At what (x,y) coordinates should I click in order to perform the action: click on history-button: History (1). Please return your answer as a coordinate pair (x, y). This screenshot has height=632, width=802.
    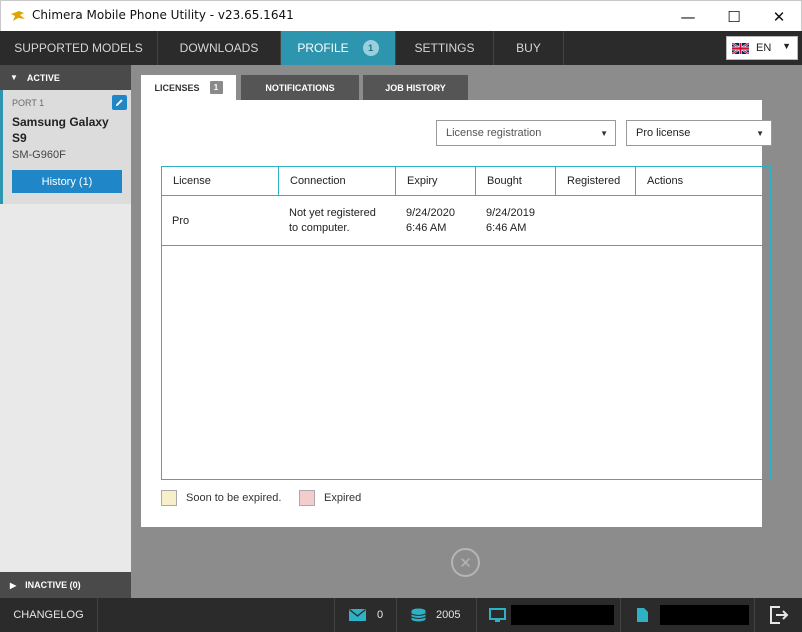
    Looking at the image, I should click on (67, 181).